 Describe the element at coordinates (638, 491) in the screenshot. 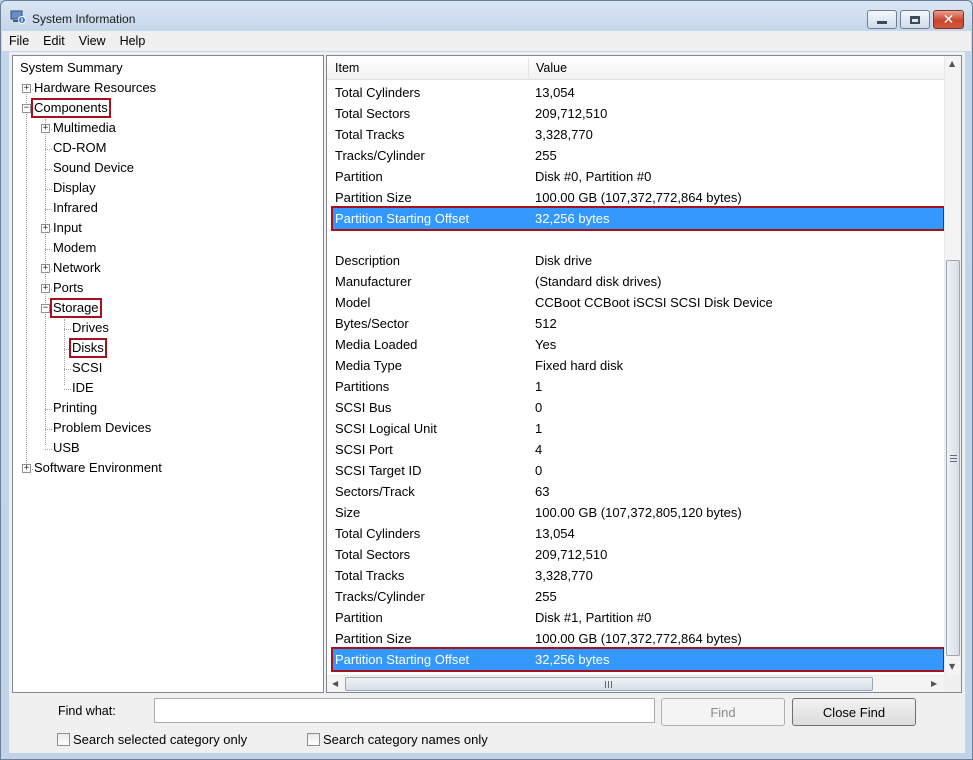

I see `list-row: Sectors/Track 63` at that location.